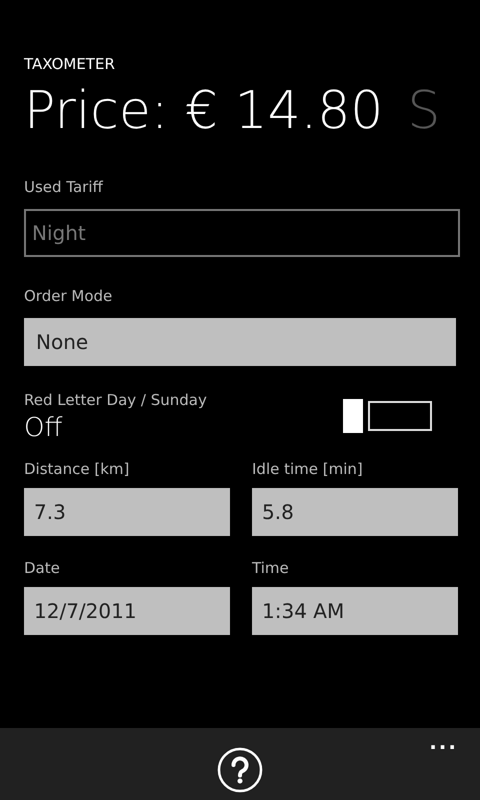 The height and width of the screenshot is (800, 480). What do you see at coordinates (68, 296) in the screenshot?
I see `field-label: Order Mode` at bounding box center [68, 296].